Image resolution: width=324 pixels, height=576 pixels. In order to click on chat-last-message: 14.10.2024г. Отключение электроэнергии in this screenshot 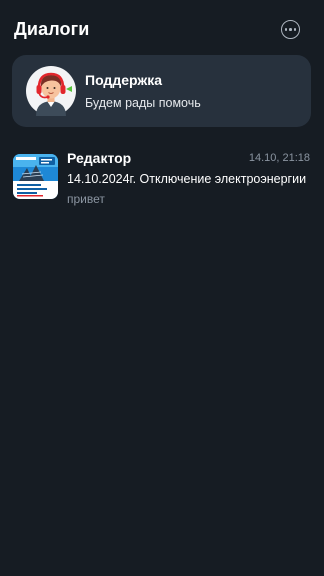, I will do `click(187, 179)`.